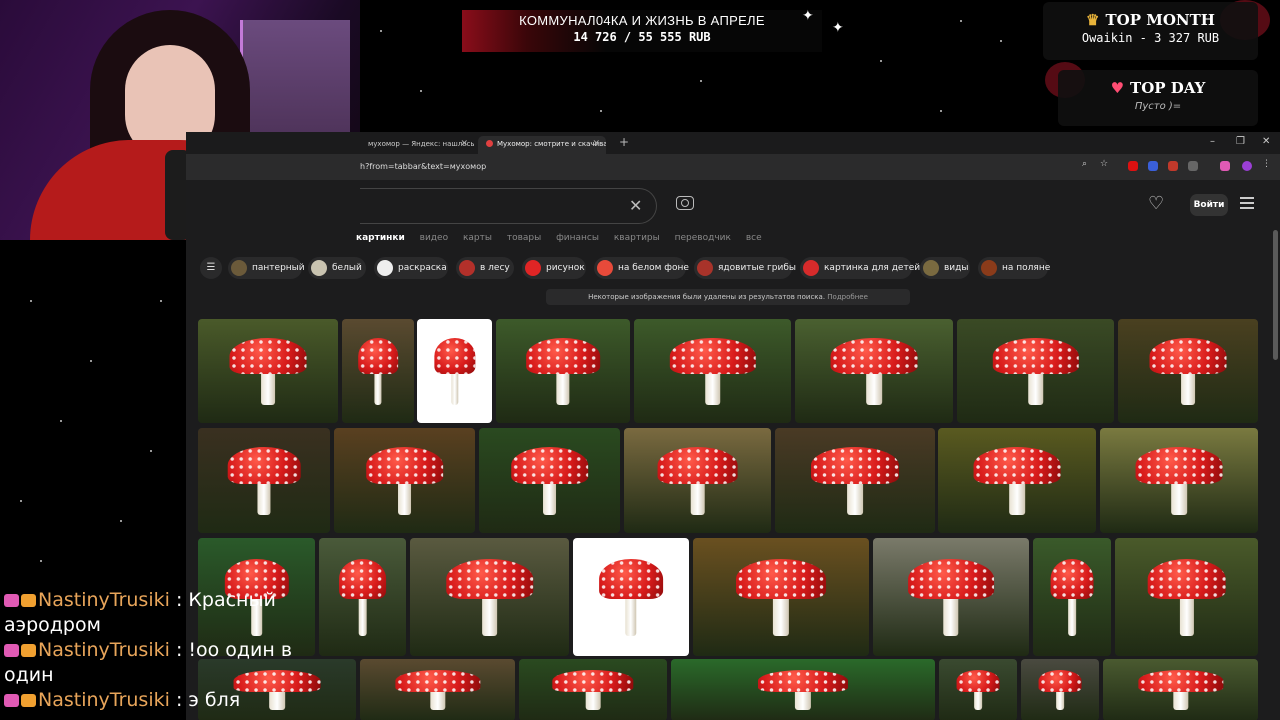  I want to click on search-input, so click(508, 206).